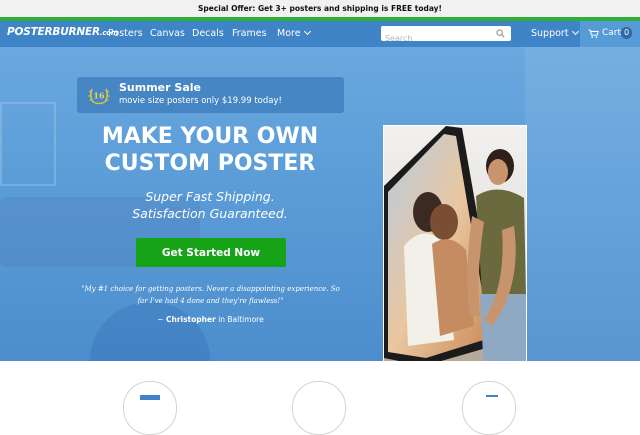 The image size is (640, 435). I want to click on subline-line-1: Super Fast Shipping., so click(210, 196).